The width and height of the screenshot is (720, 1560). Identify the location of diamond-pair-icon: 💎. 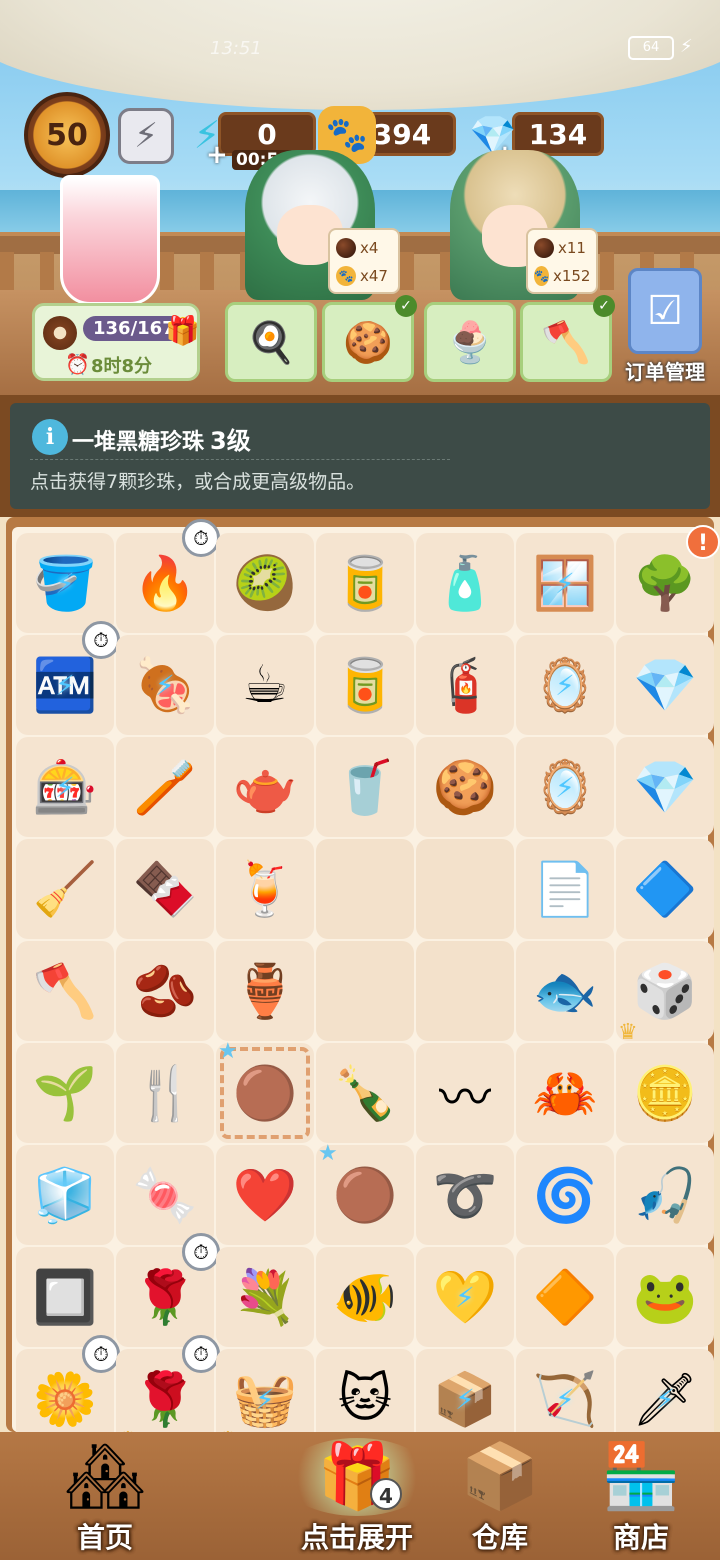
(665, 787).